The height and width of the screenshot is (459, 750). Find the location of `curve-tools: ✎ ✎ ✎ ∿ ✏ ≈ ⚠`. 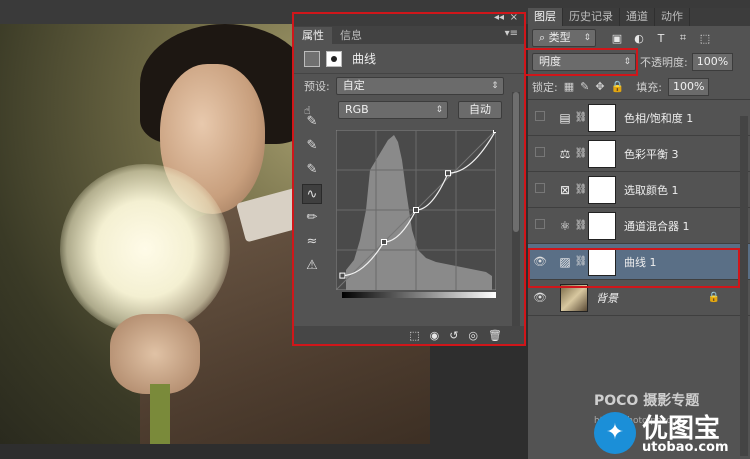

curve-tools: ✎ ✎ ✎ ∿ ✏ ≈ ⚠ is located at coordinates (313, 196).